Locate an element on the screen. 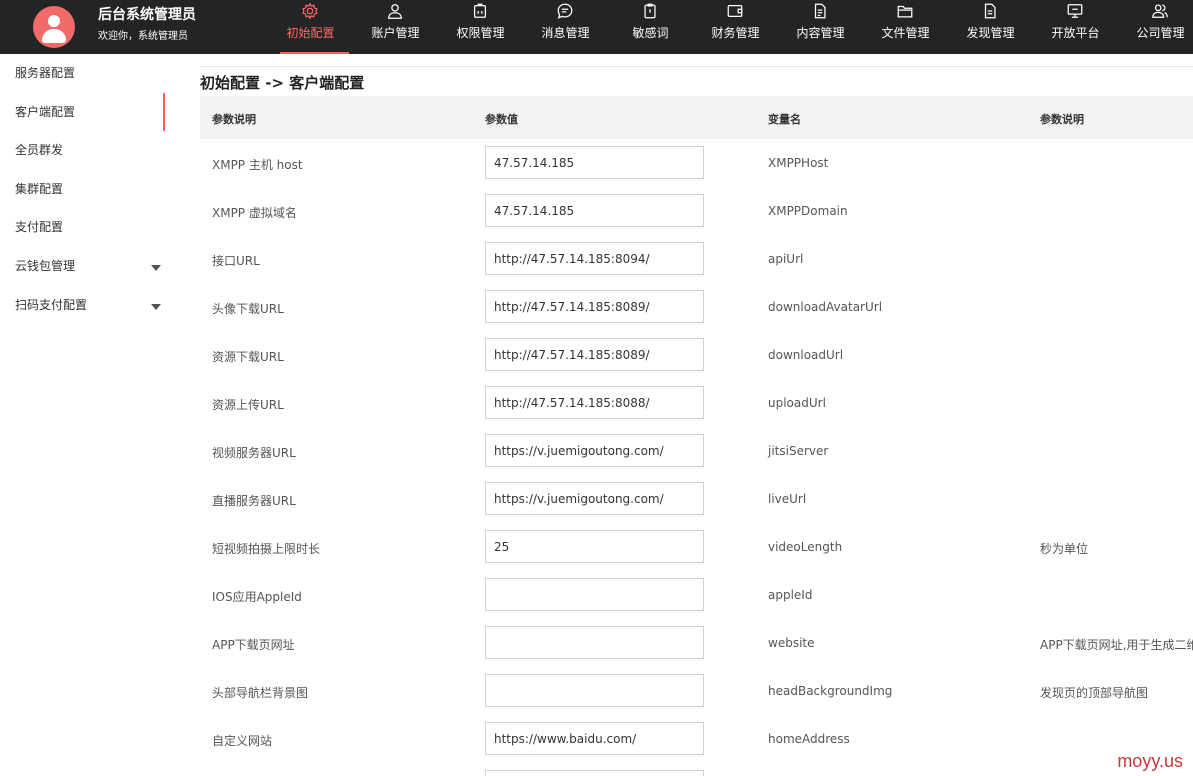 The image size is (1193, 776). table-row: 资源上传URL uploadUrl is located at coordinates (696, 403).